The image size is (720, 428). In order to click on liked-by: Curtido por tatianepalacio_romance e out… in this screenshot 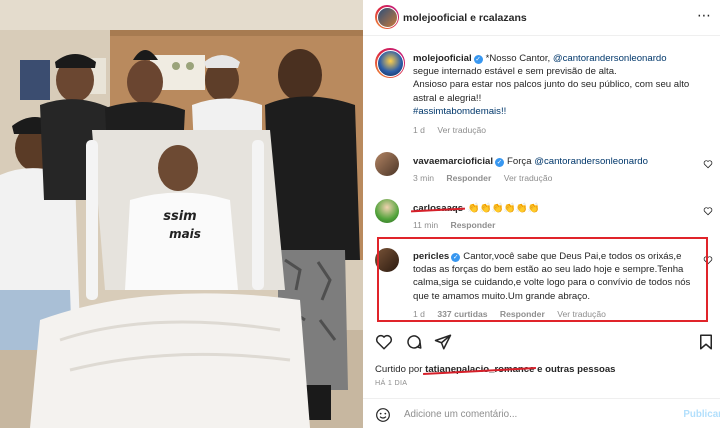, I will do `click(495, 369)`.